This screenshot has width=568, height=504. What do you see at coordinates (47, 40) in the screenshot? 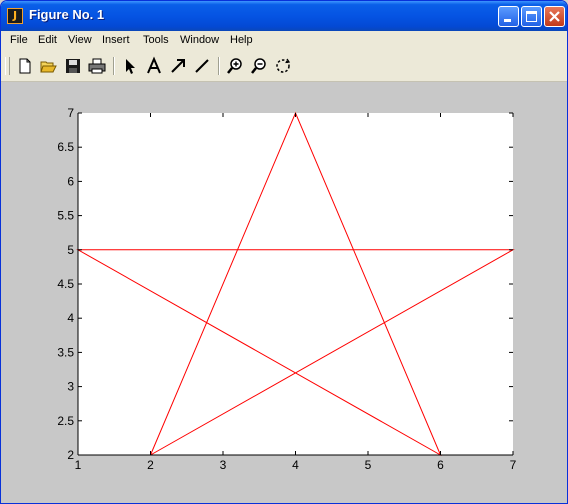
I see `menu-edit: Edit` at bounding box center [47, 40].